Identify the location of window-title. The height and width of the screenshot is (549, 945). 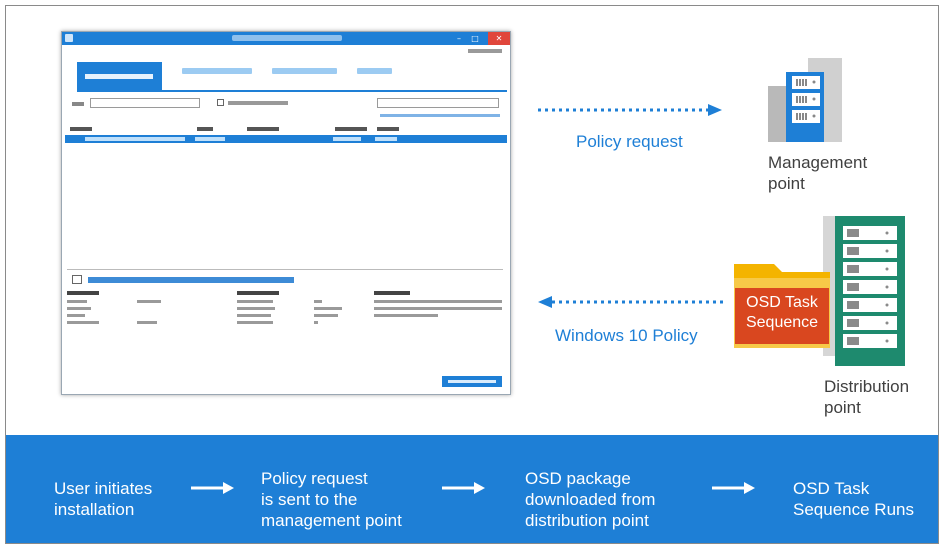
(287, 38).